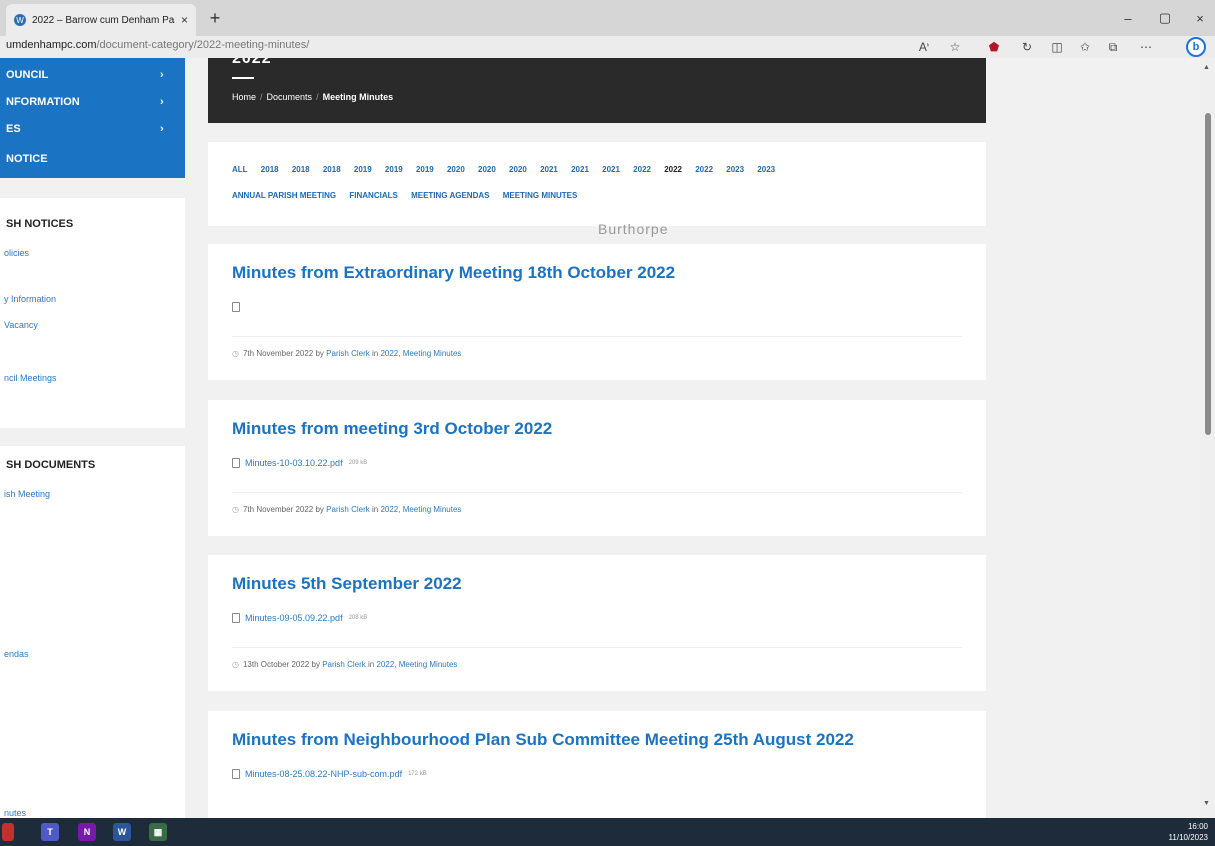  Describe the element at coordinates (1057, 47) in the screenshot. I see `split-screen-icon: ◫` at that location.